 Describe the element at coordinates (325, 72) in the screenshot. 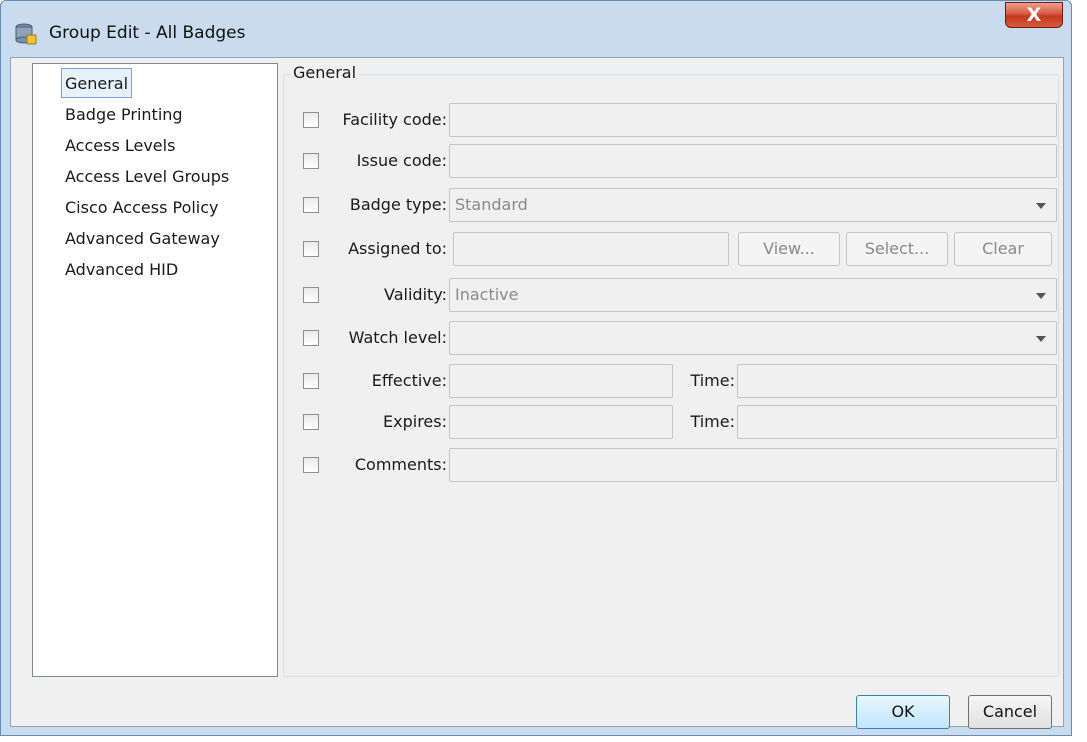

I see `groupbox-title: General` at that location.